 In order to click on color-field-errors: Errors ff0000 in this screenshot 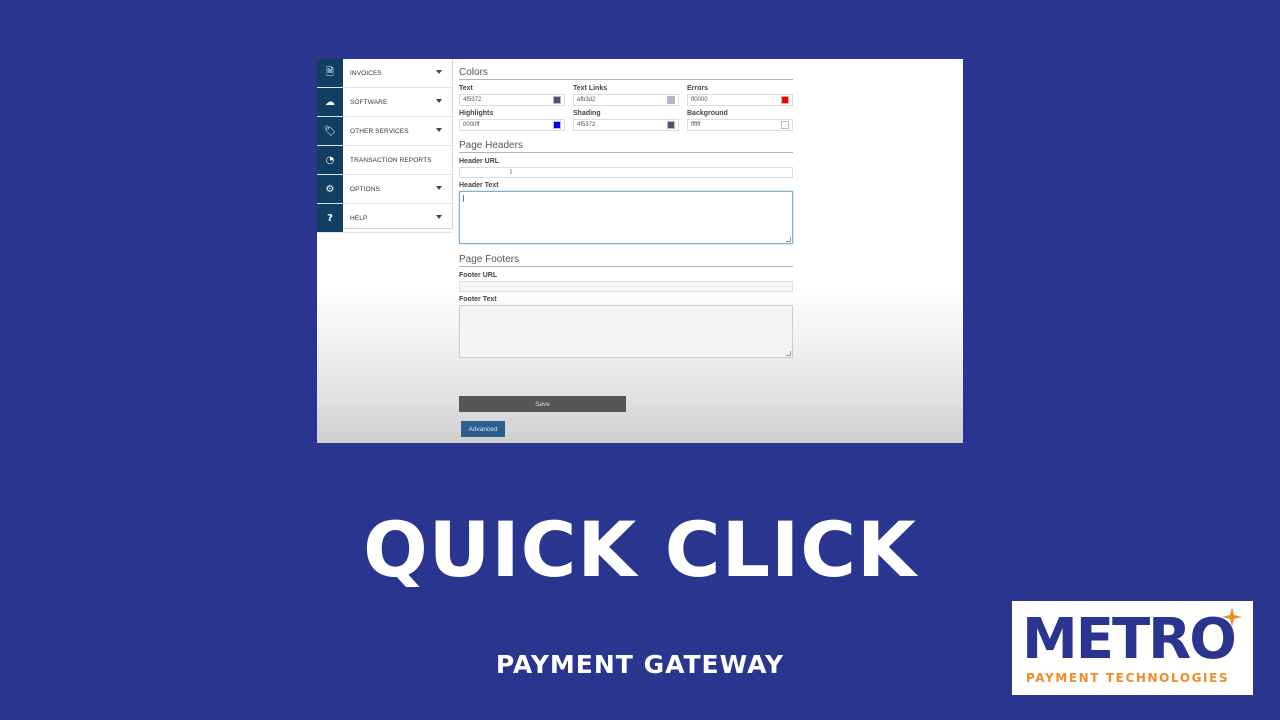, I will do `click(740, 95)`.